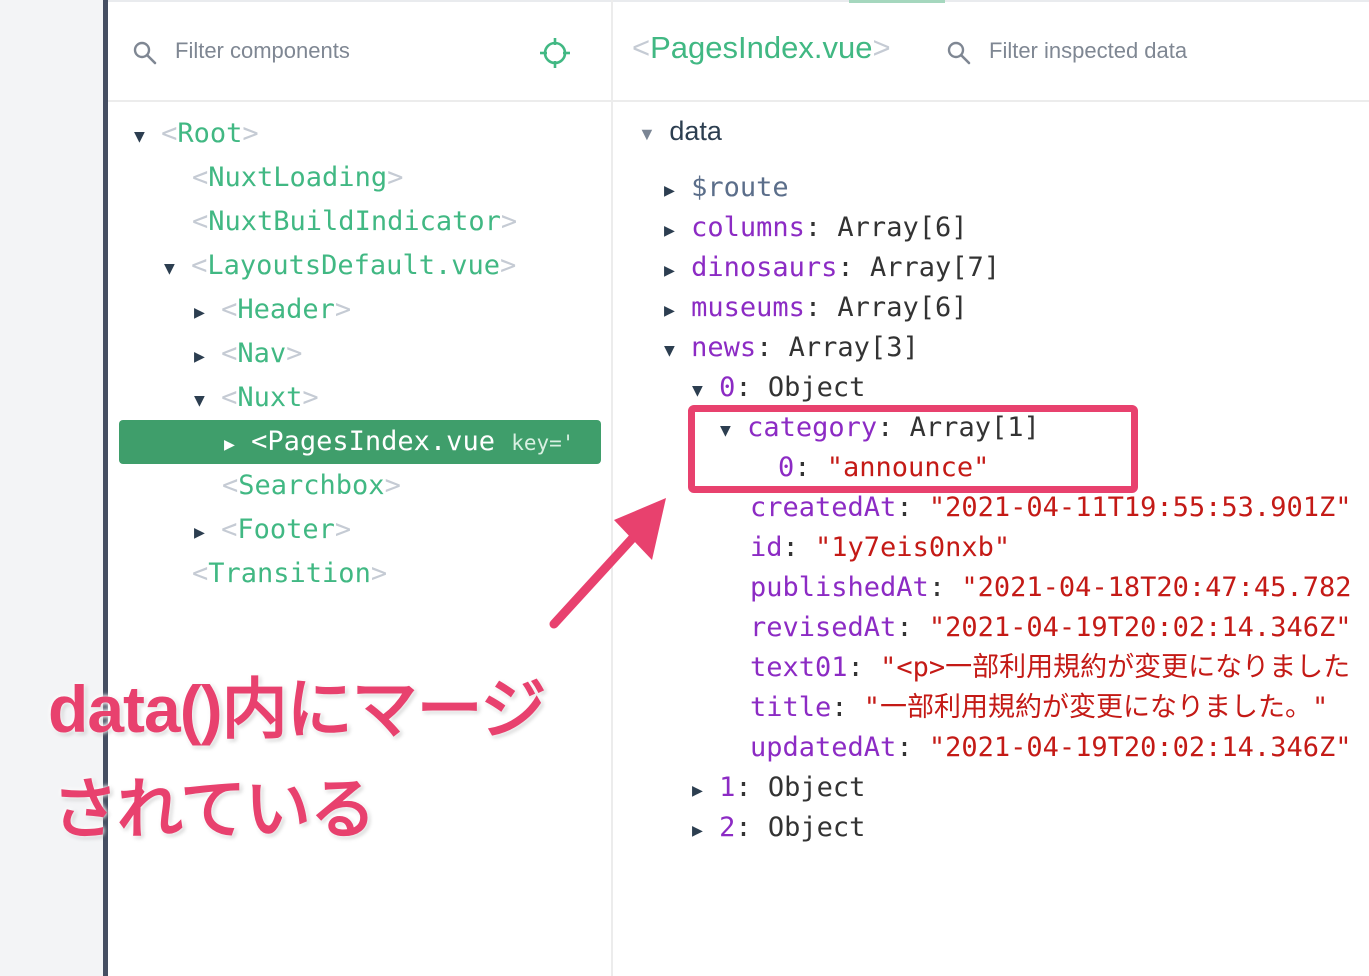 Image resolution: width=1369 pixels, height=976 pixels. What do you see at coordinates (381, 441) in the screenshot?
I see `tree-node-label: PagesIndex.vue` at bounding box center [381, 441].